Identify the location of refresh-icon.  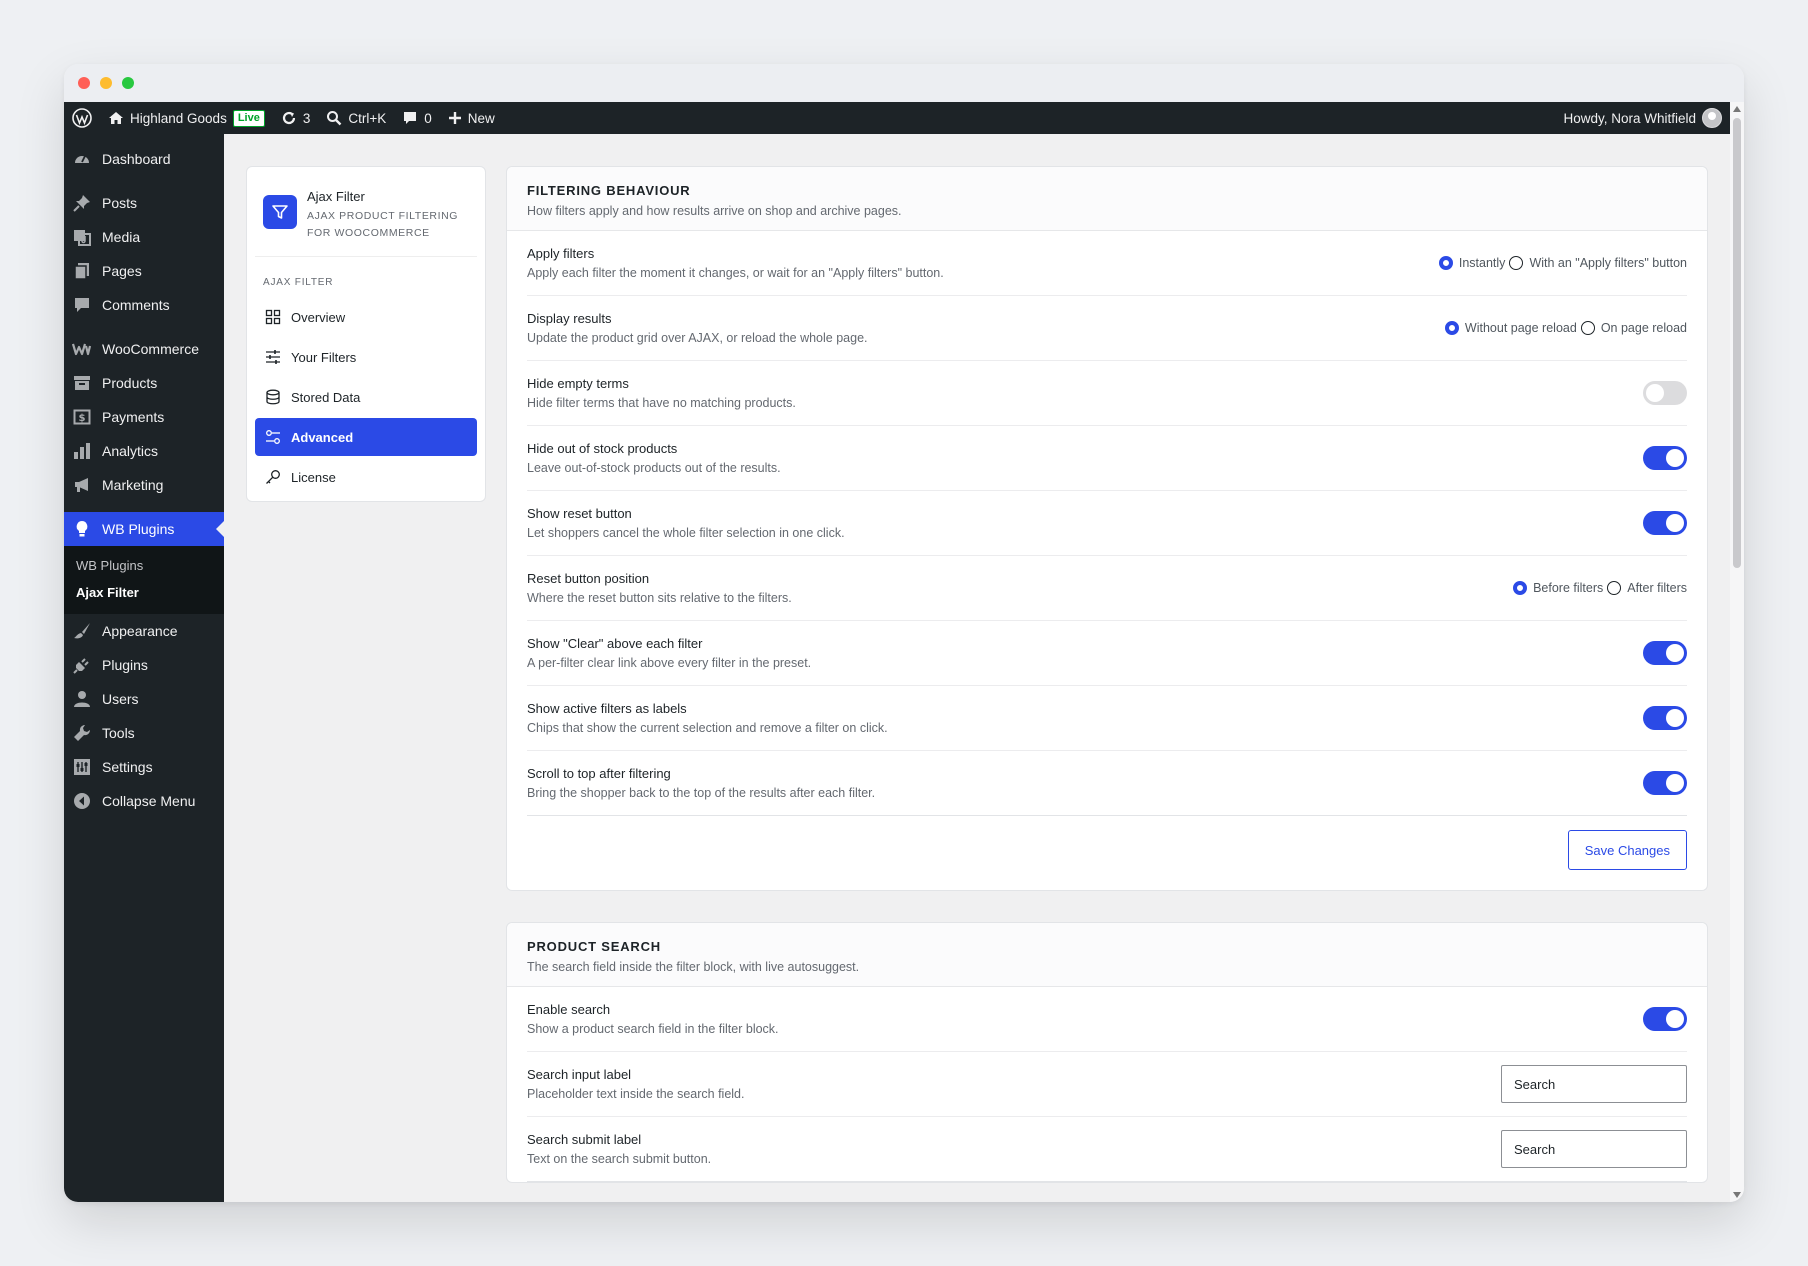
(289, 118).